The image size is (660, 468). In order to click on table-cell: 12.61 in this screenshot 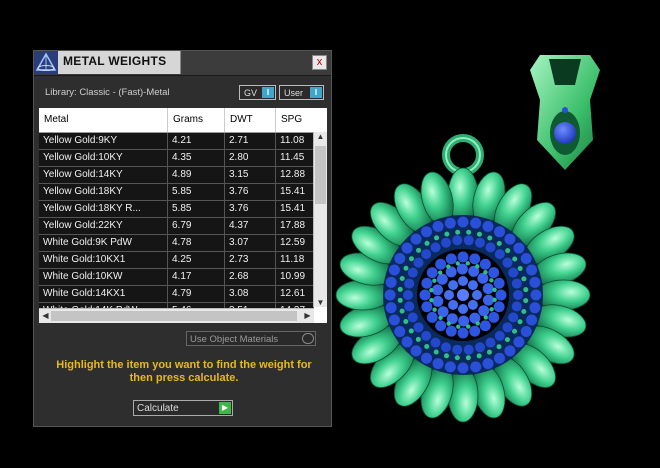, I will do `click(295, 294)`.